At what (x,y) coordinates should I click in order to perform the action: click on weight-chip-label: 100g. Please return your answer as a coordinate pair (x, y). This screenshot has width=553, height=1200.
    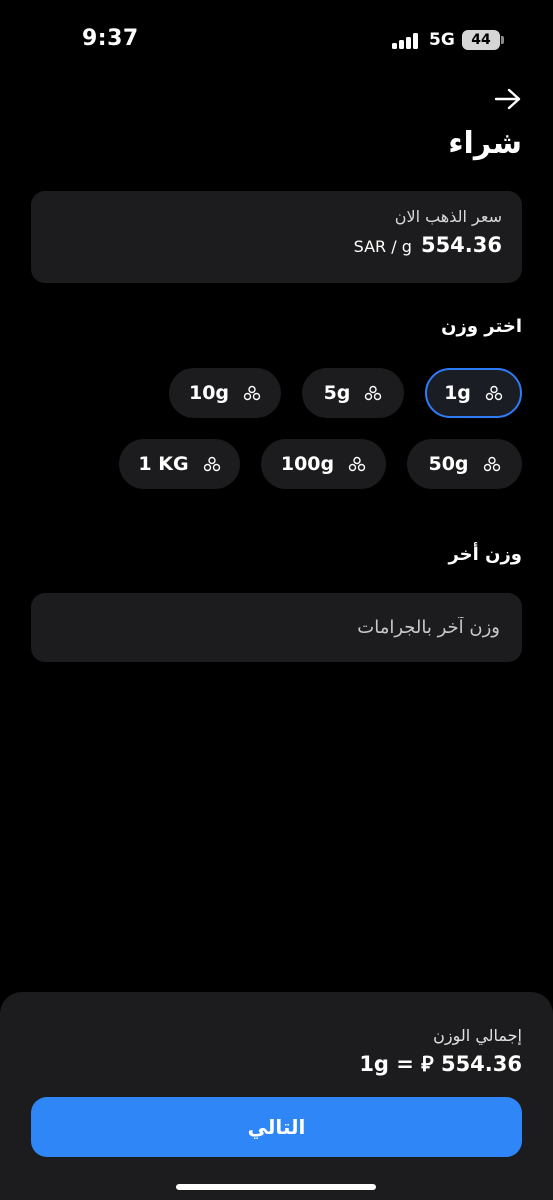
    Looking at the image, I should click on (307, 464).